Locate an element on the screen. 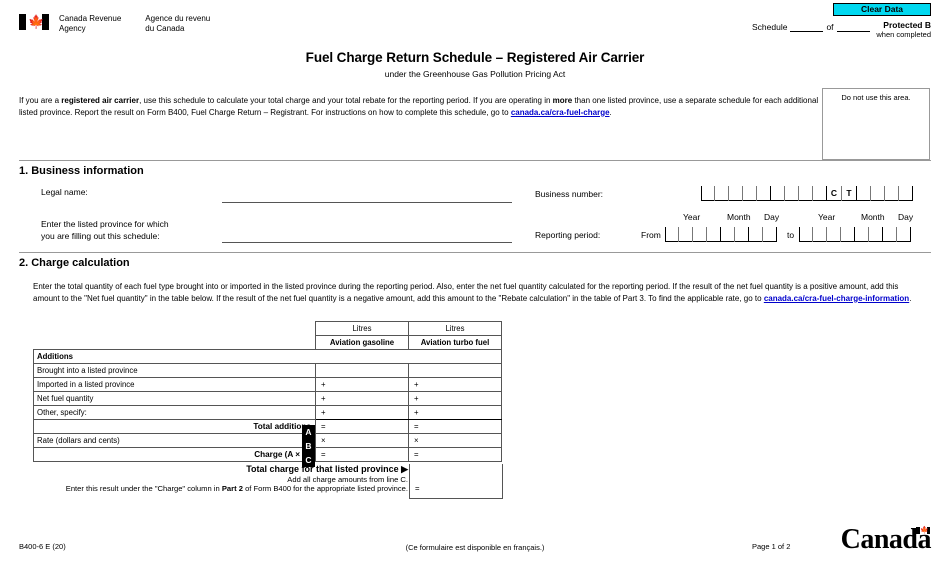  additions-section-row: Additions is located at coordinates (267, 356).